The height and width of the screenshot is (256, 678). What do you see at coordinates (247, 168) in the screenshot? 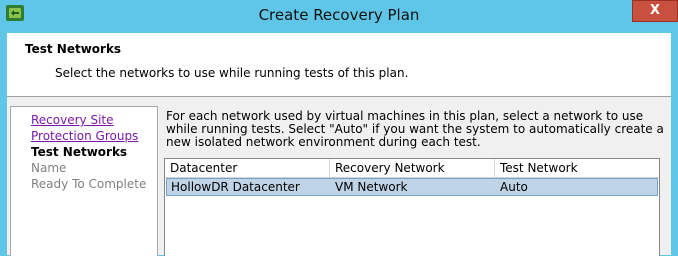
I see `column-header-datacenter: Datacenter` at bounding box center [247, 168].